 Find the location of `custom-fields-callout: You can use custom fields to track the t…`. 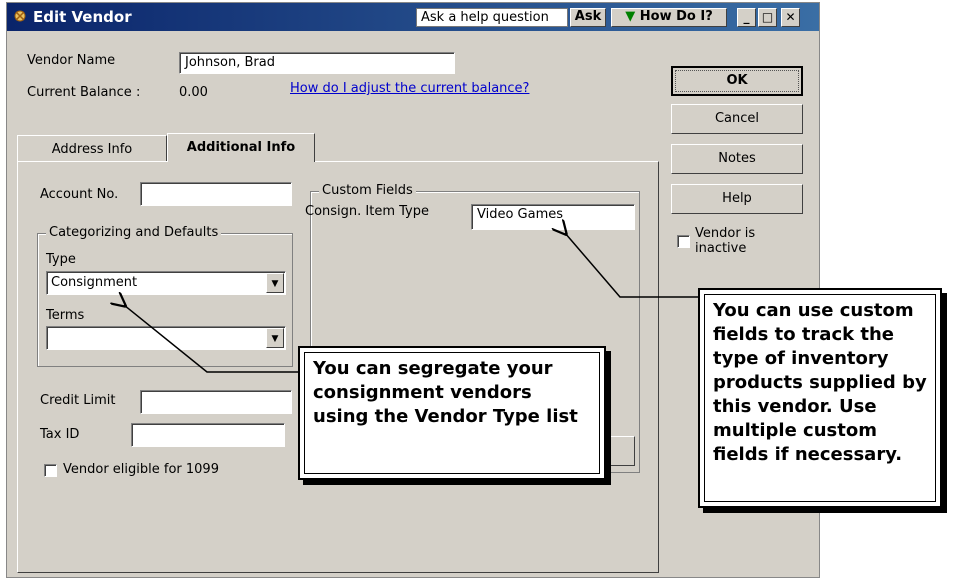

custom-fields-callout: You can use custom fields to track the t… is located at coordinates (820, 398).